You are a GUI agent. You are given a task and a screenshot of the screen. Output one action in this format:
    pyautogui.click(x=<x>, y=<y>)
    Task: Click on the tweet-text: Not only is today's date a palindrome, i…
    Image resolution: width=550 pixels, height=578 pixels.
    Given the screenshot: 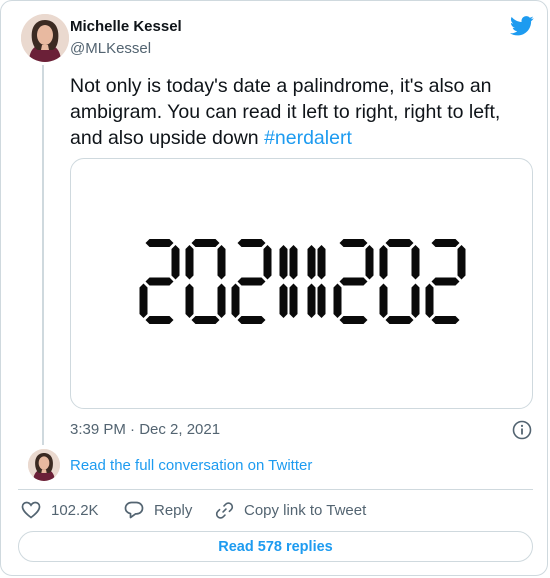 What is the action you would take?
    pyautogui.click(x=300, y=112)
    